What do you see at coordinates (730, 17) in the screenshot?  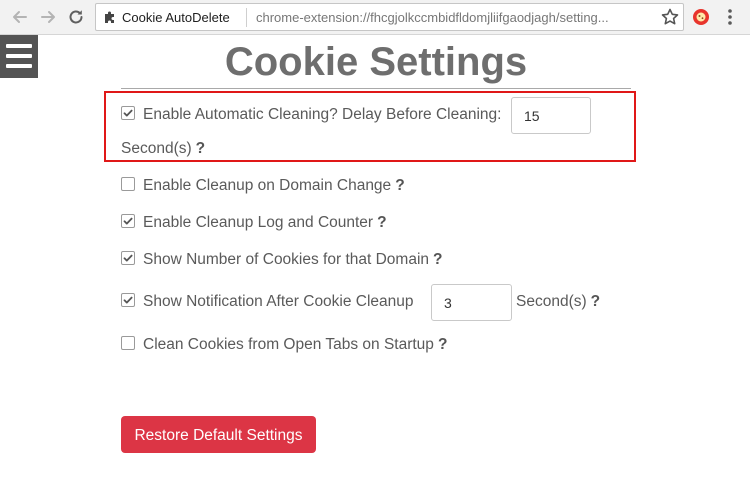 I see `menu-dots-icon` at bounding box center [730, 17].